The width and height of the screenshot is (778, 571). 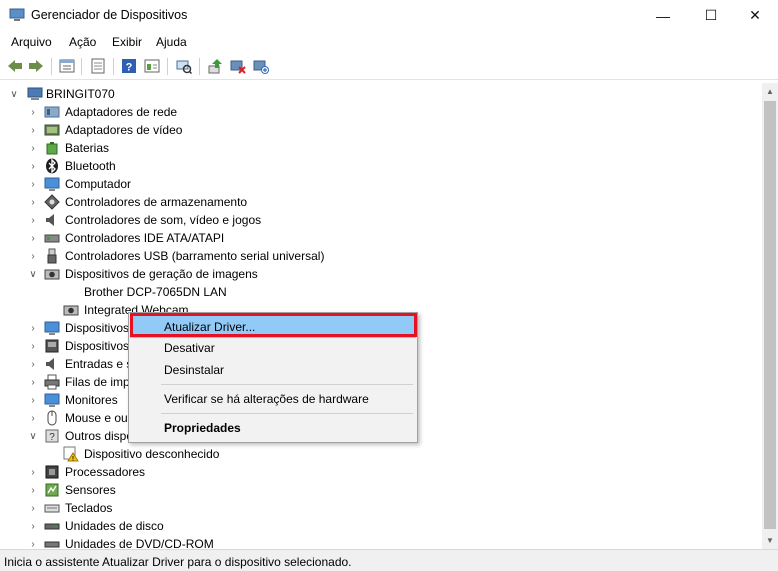 I want to click on tree-node-label: Monitores, so click(x=91, y=400).